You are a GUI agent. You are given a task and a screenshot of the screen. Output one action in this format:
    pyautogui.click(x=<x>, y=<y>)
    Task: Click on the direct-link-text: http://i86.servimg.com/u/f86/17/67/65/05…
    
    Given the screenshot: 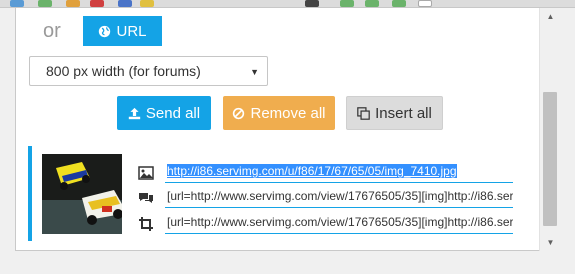 What is the action you would take?
    pyautogui.click(x=312, y=171)
    